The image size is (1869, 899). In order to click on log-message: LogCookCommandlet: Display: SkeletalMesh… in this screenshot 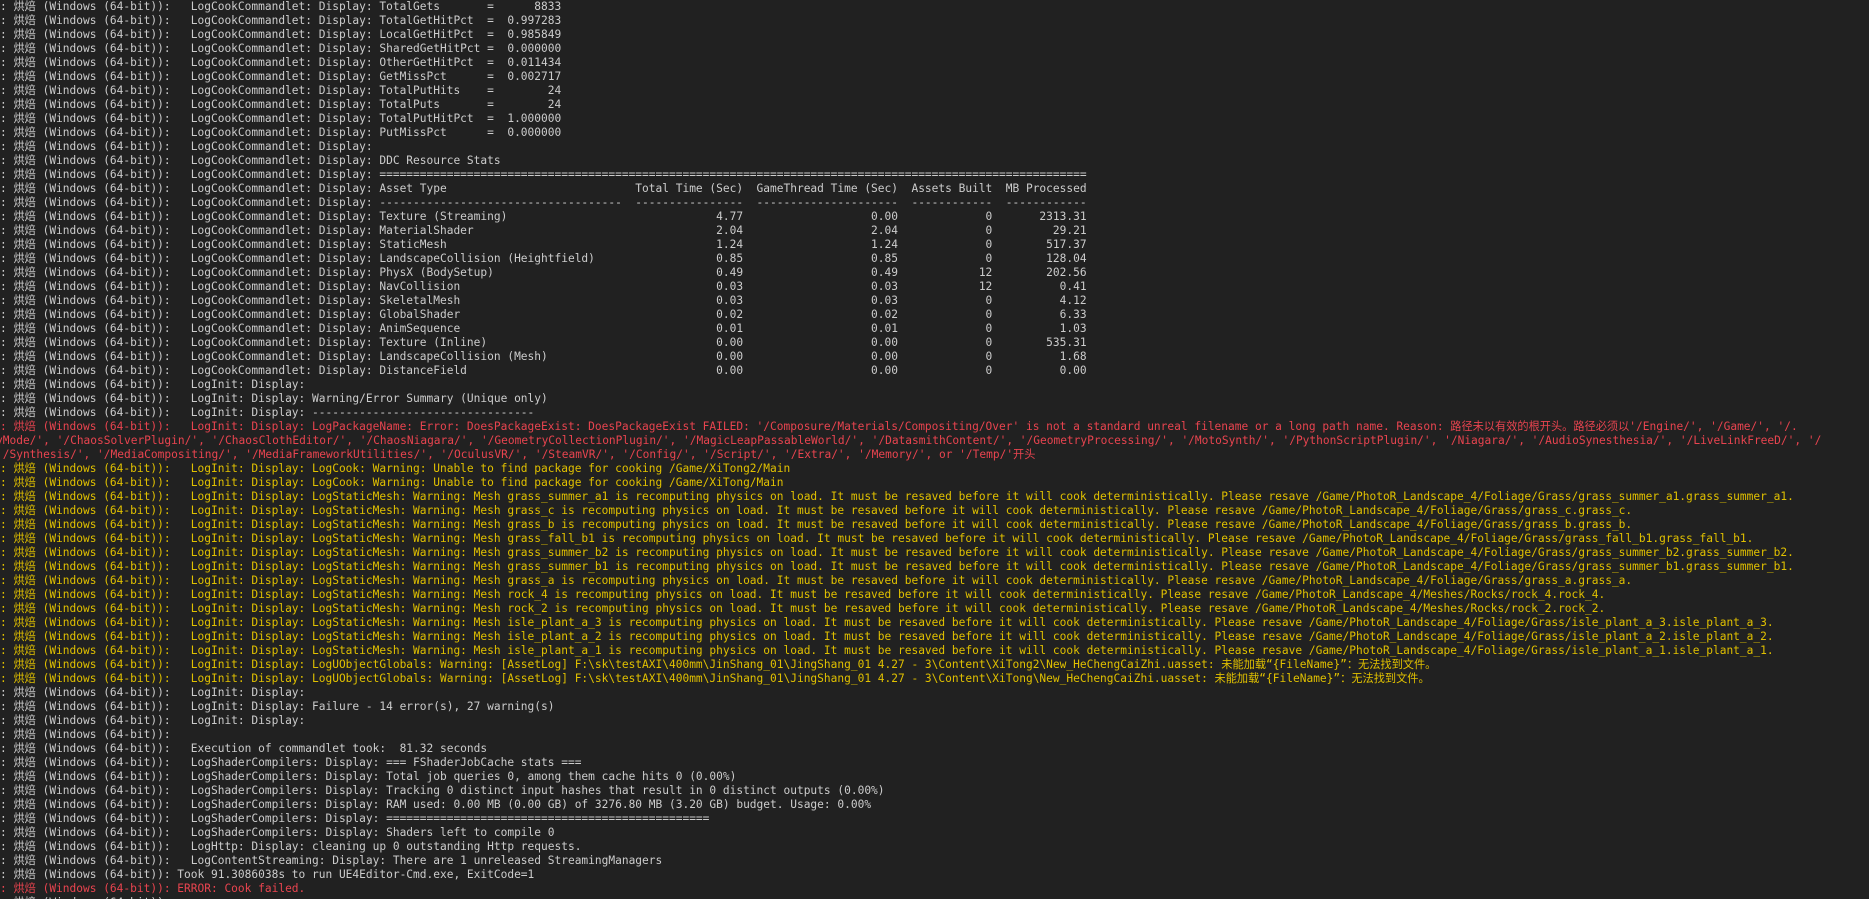, I will do `click(628, 300)`.